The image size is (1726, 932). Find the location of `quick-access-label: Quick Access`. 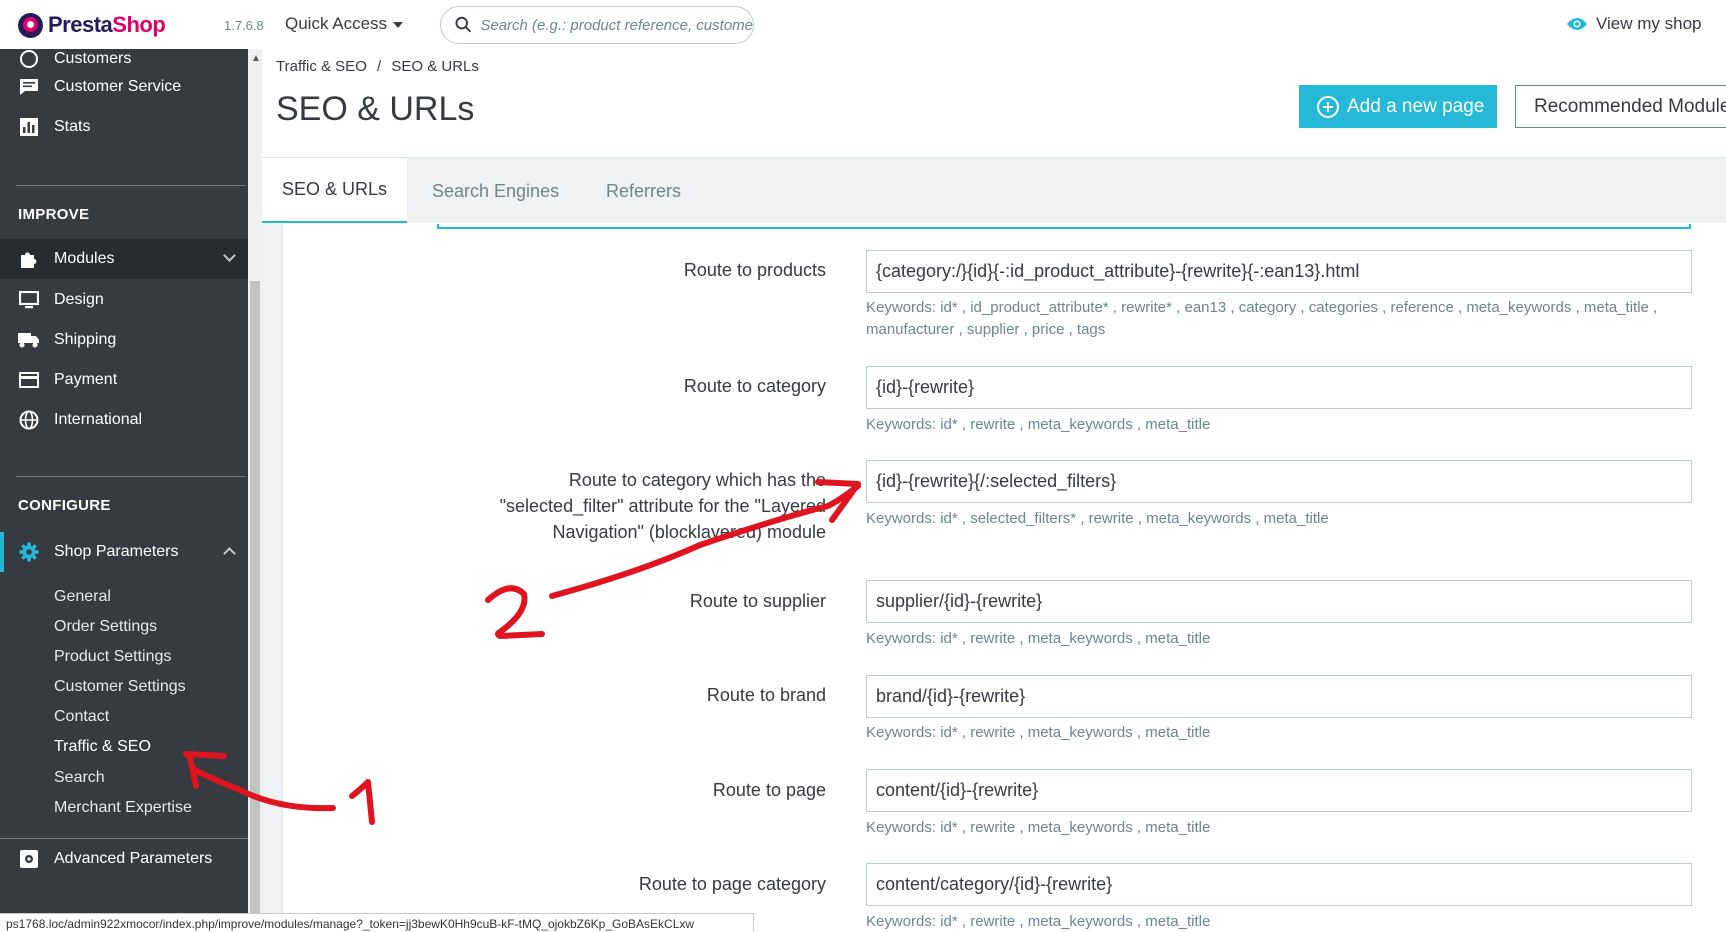

quick-access-label: Quick Access is located at coordinates (336, 23).